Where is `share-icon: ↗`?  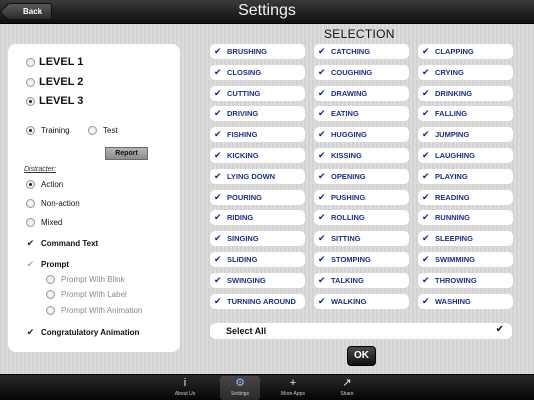
share-icon: ↗ is located at coordinates (347, 383).